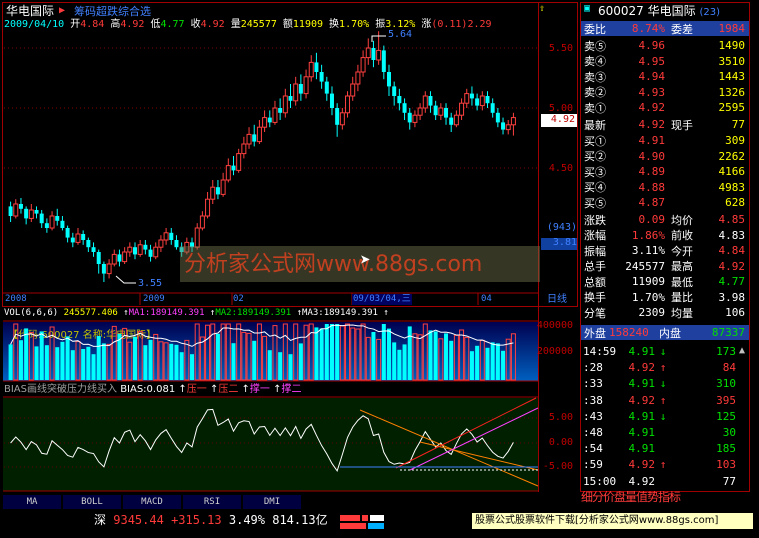 Image resolution: width=759 pixels, height=538 pixels. I want to click on ask-row: 卖④ 4.95 3510, so click(665, 61).